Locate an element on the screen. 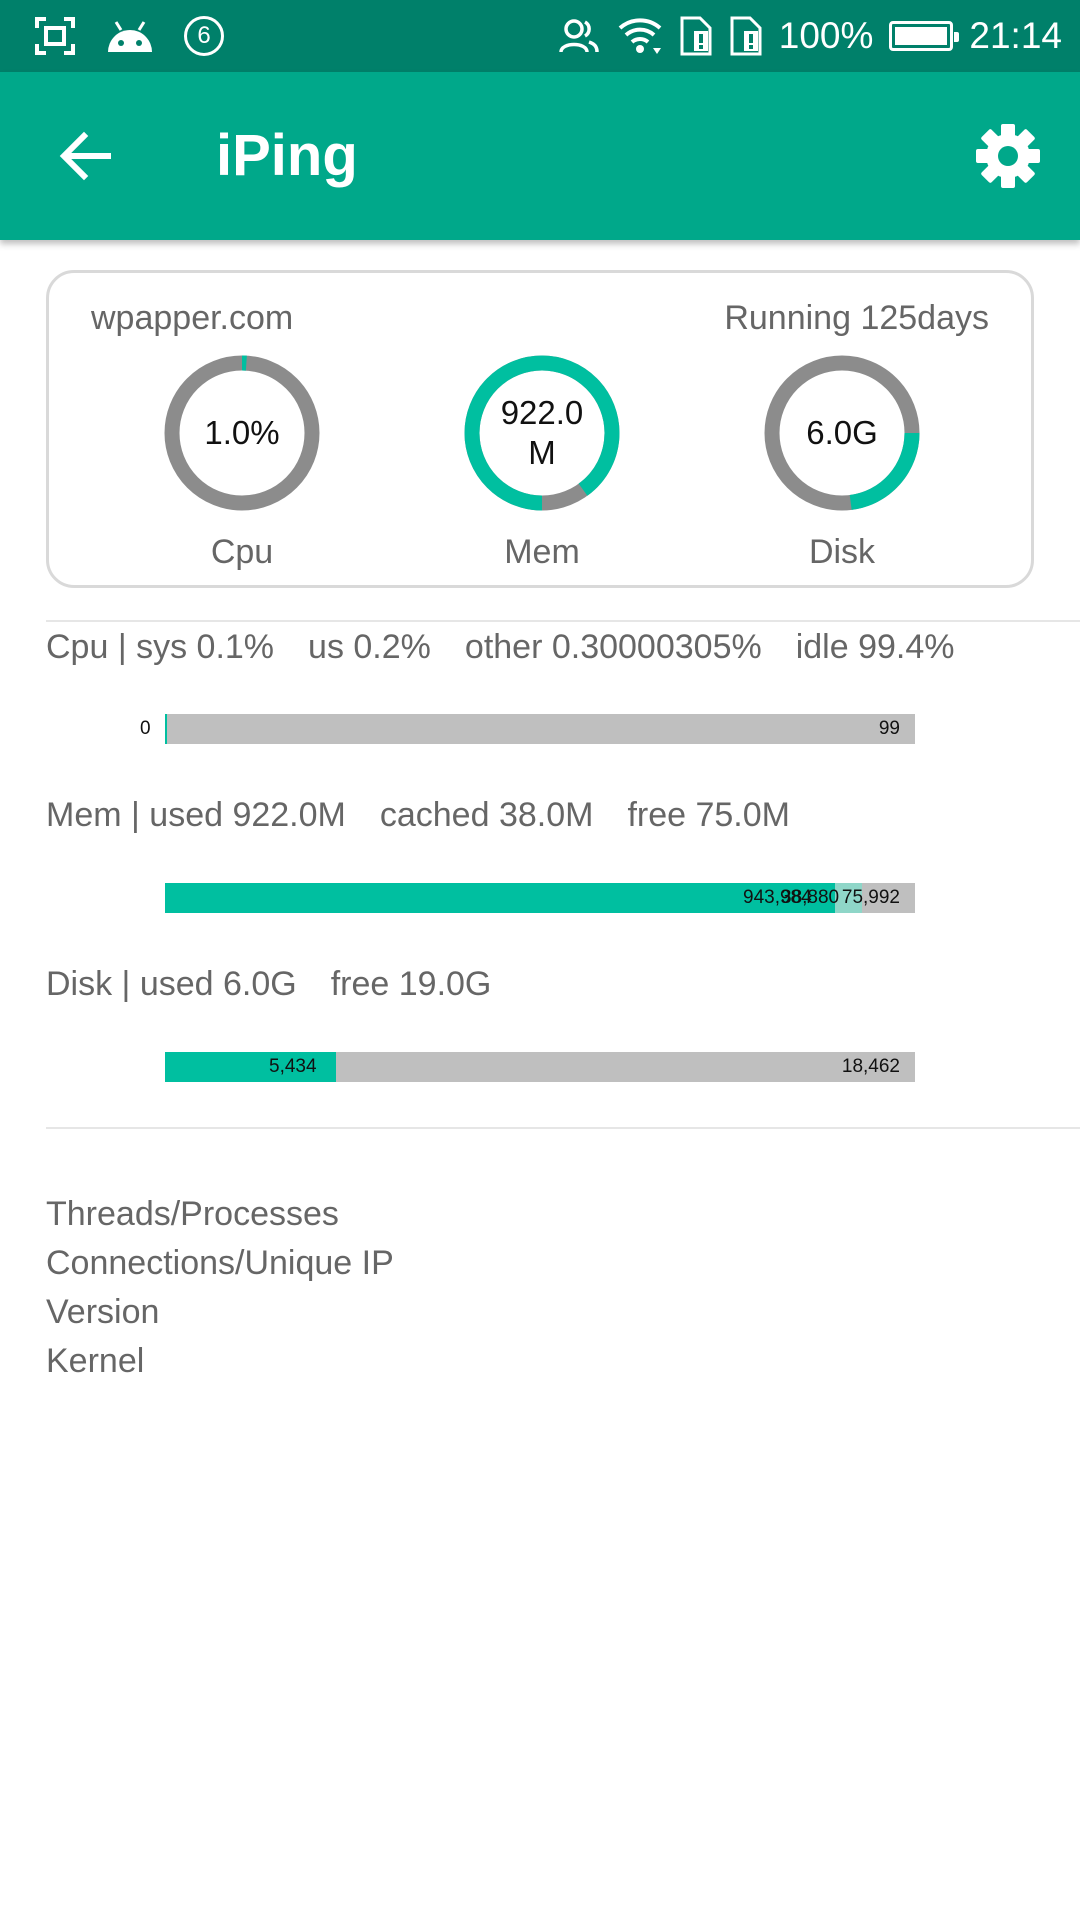  mem-bar-free-label: 75,992 is located at coordinates (870, 897).